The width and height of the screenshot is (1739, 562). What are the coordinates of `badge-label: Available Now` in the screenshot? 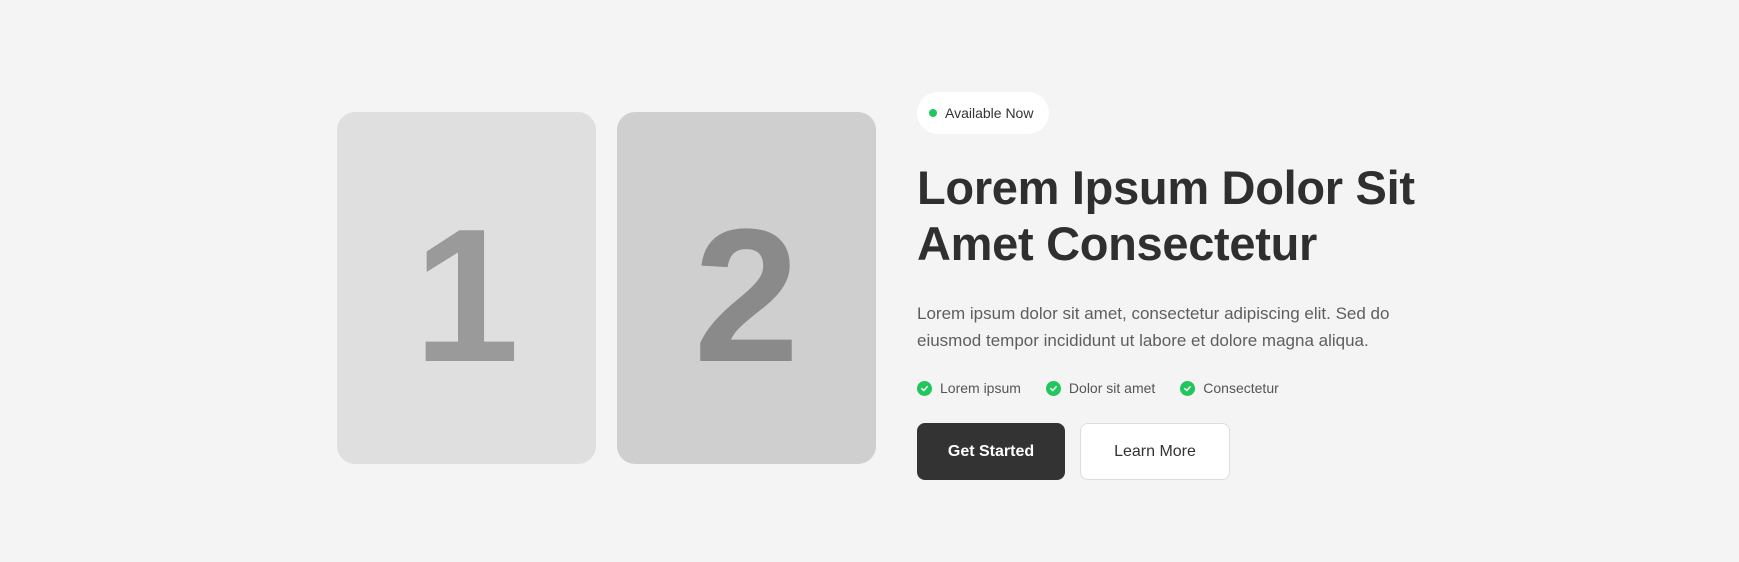 It's located at (989, 113).